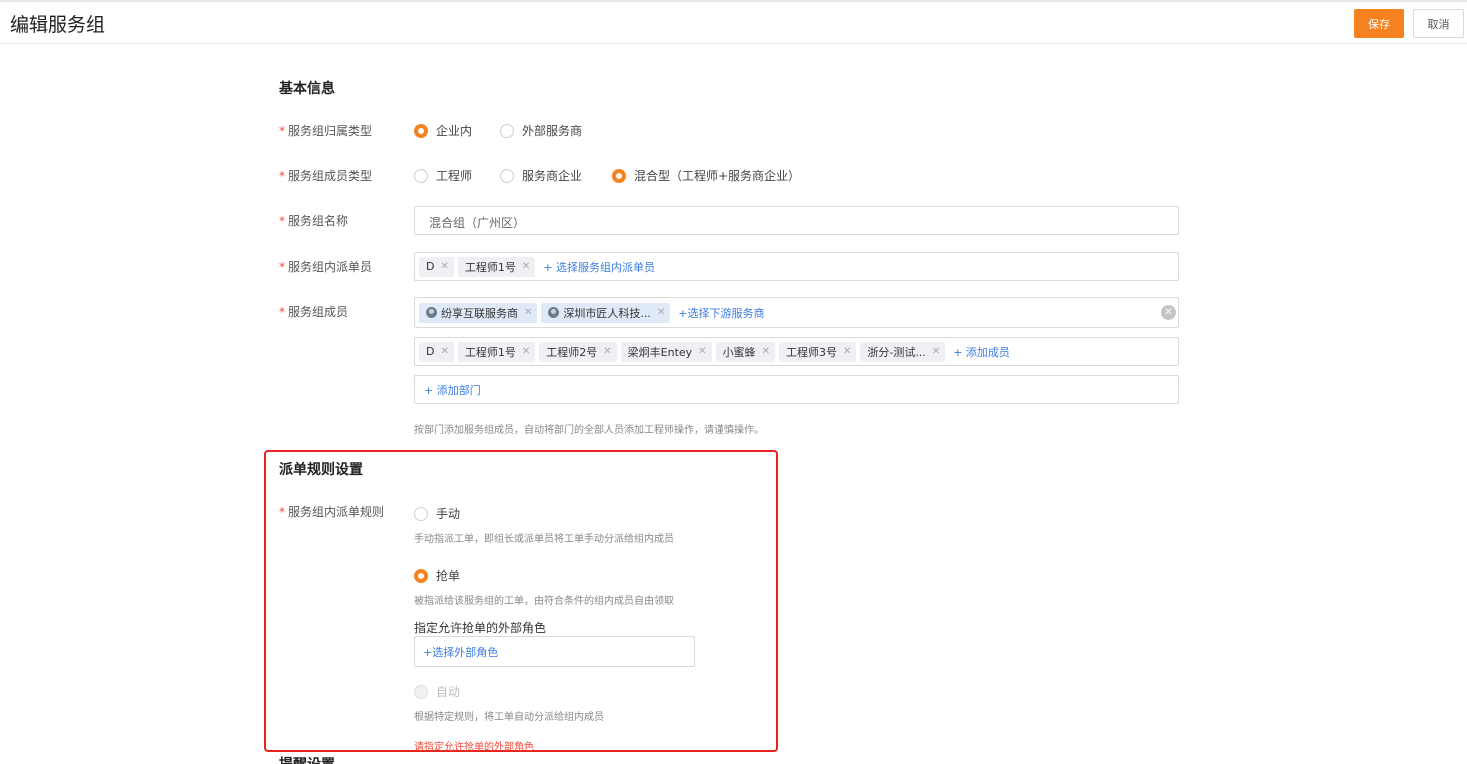  Describe the element at coordinates (745, 351) in the screenshot. I see `member-tag: 小蜜蜂 ✕` at that location.